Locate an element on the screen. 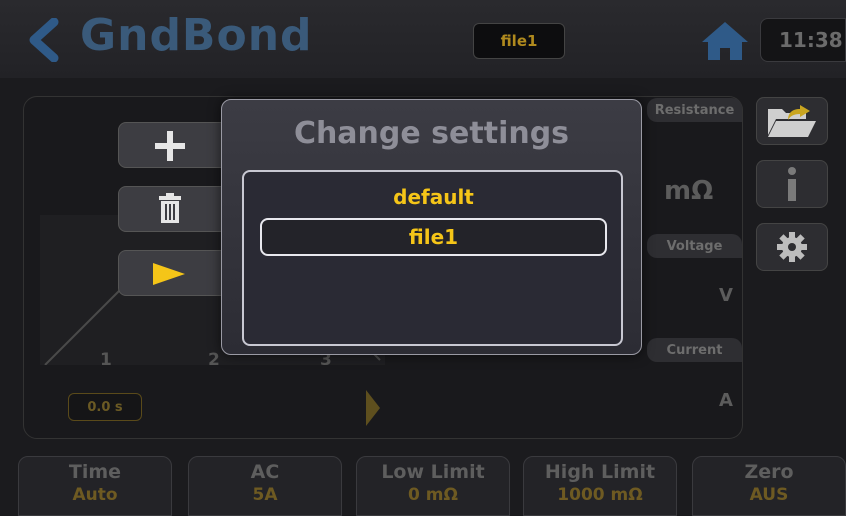 The height and width of the screenshot is (516, 846). info-button is located at coordinates (792, 184).